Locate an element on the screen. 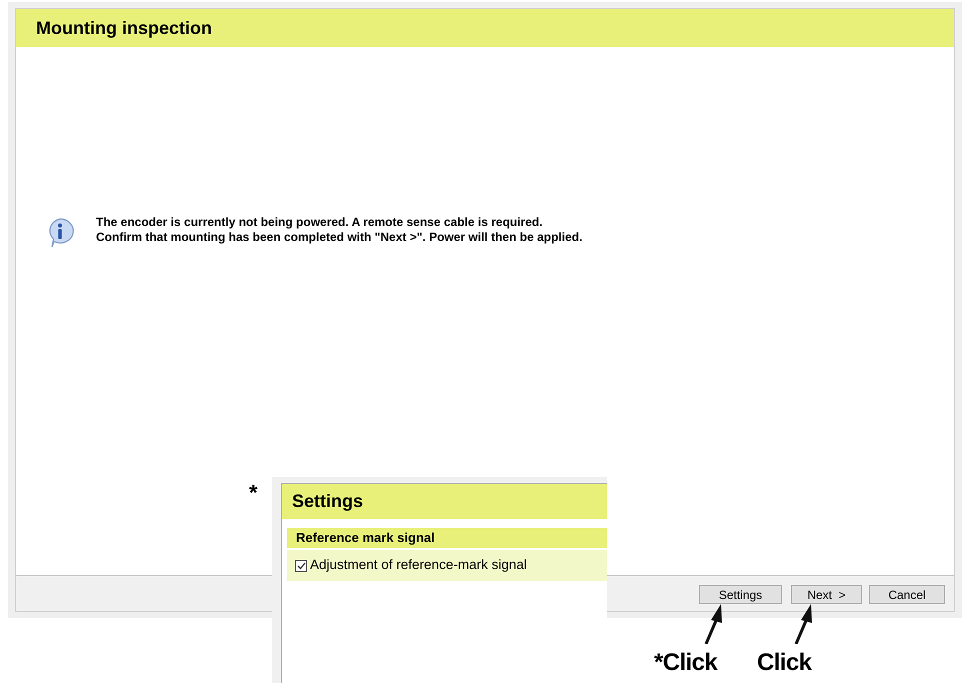 The image size is (962, 683). check-icon is located at coordinates (301, 566).